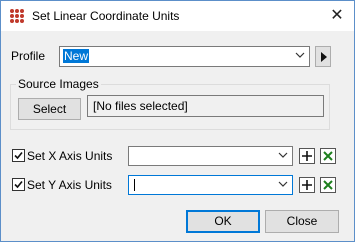 The height and width of the screenshot is (242, 355). I want to click on profile-value: New, so click(76, 56).